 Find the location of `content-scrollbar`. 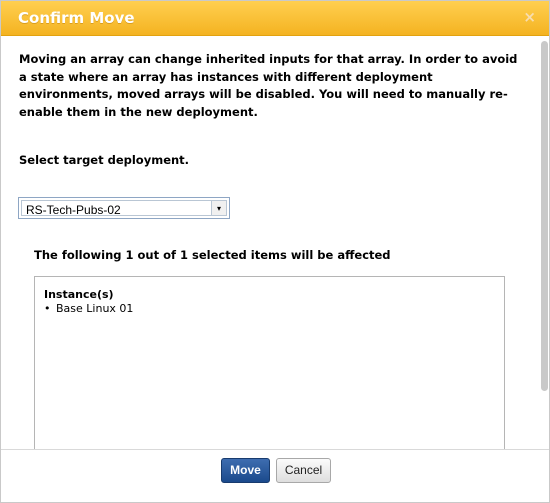

content-scrollbar is located at coordinates (544, 215).